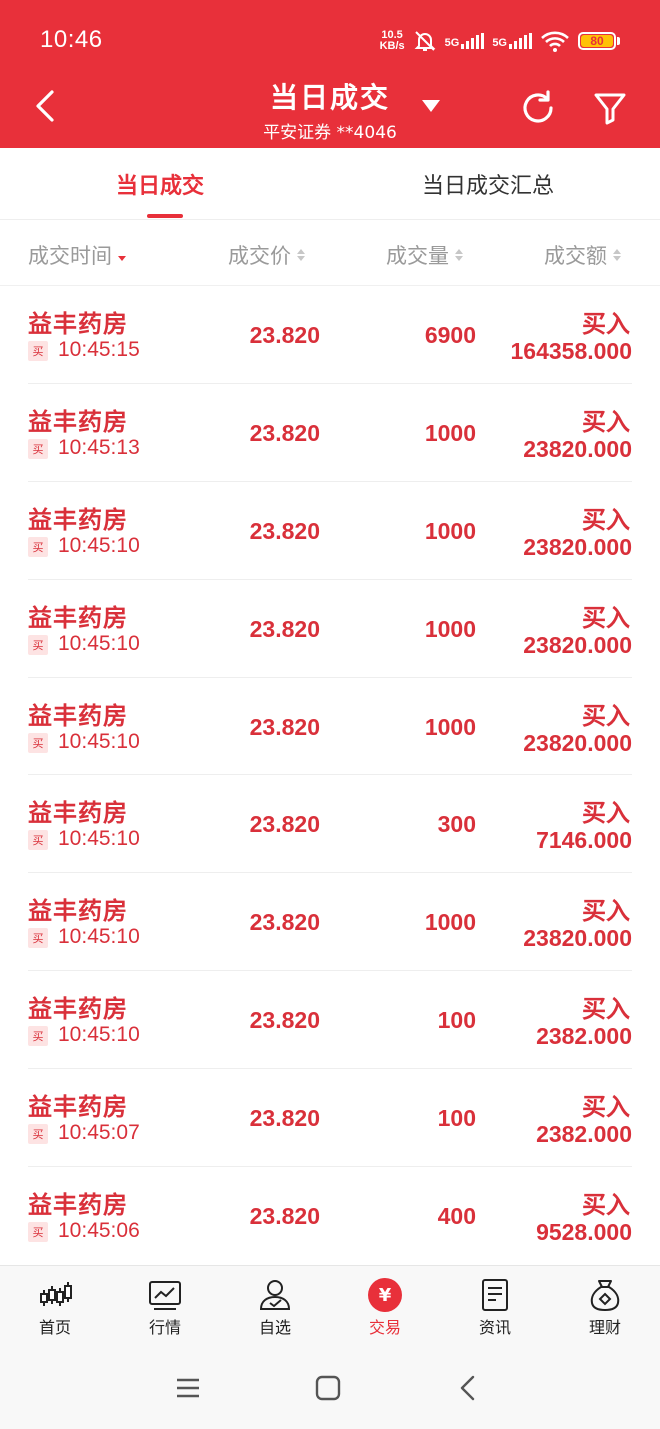 The height and width of the screenshot is (1429, 660). I want to click on bell-muted-icon, so click(425, 41).